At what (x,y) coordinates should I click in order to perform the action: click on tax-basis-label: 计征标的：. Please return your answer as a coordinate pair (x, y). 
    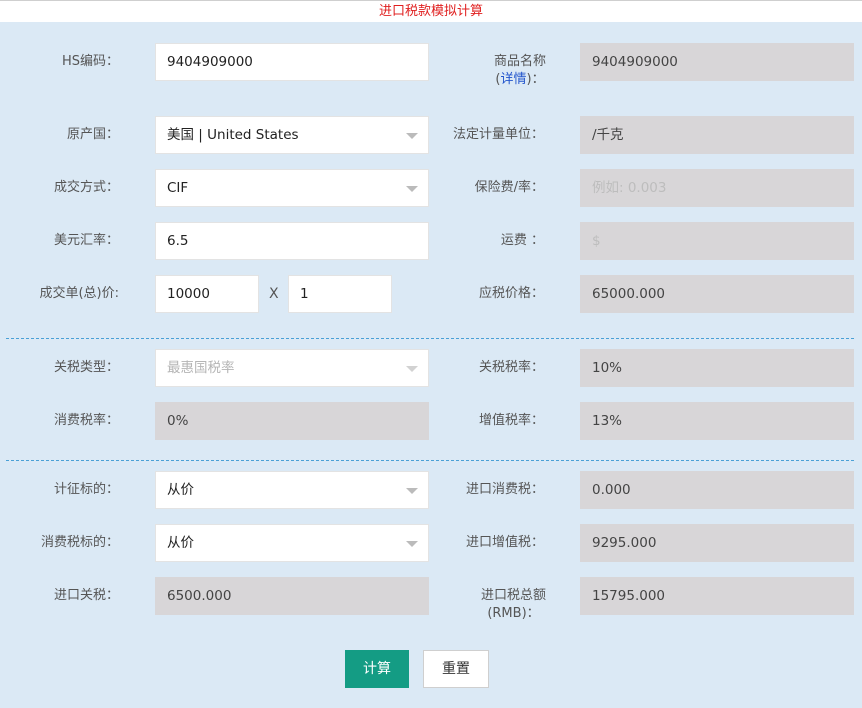
    Looking at the image, I should click on (86, 489).